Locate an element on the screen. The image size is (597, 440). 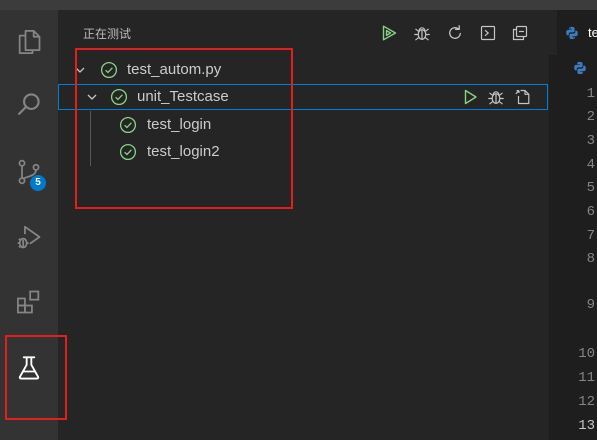
title-bar is located at coordinates (298, 5).